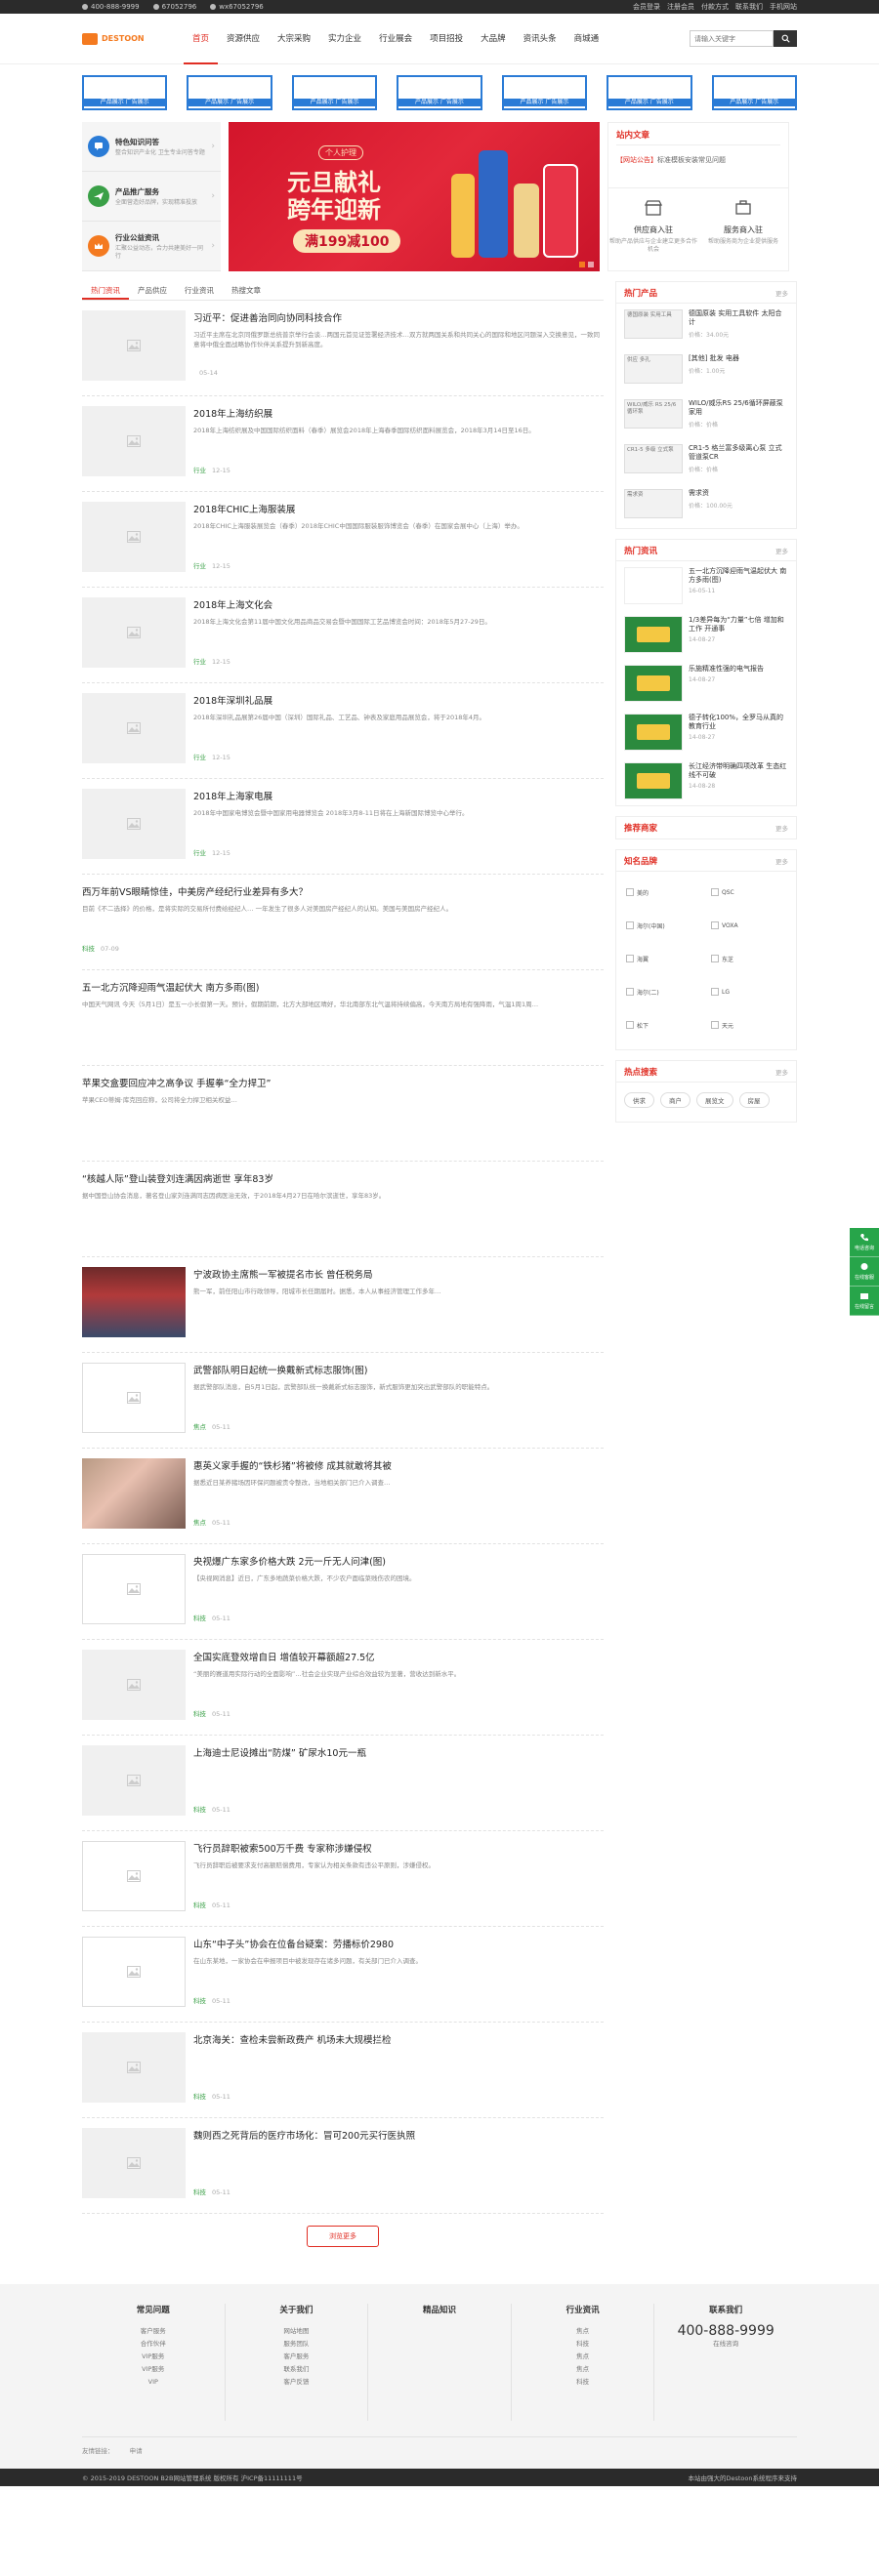  I want to click on article-title: 2018年CHIC上海服装展, so click(398, 508).